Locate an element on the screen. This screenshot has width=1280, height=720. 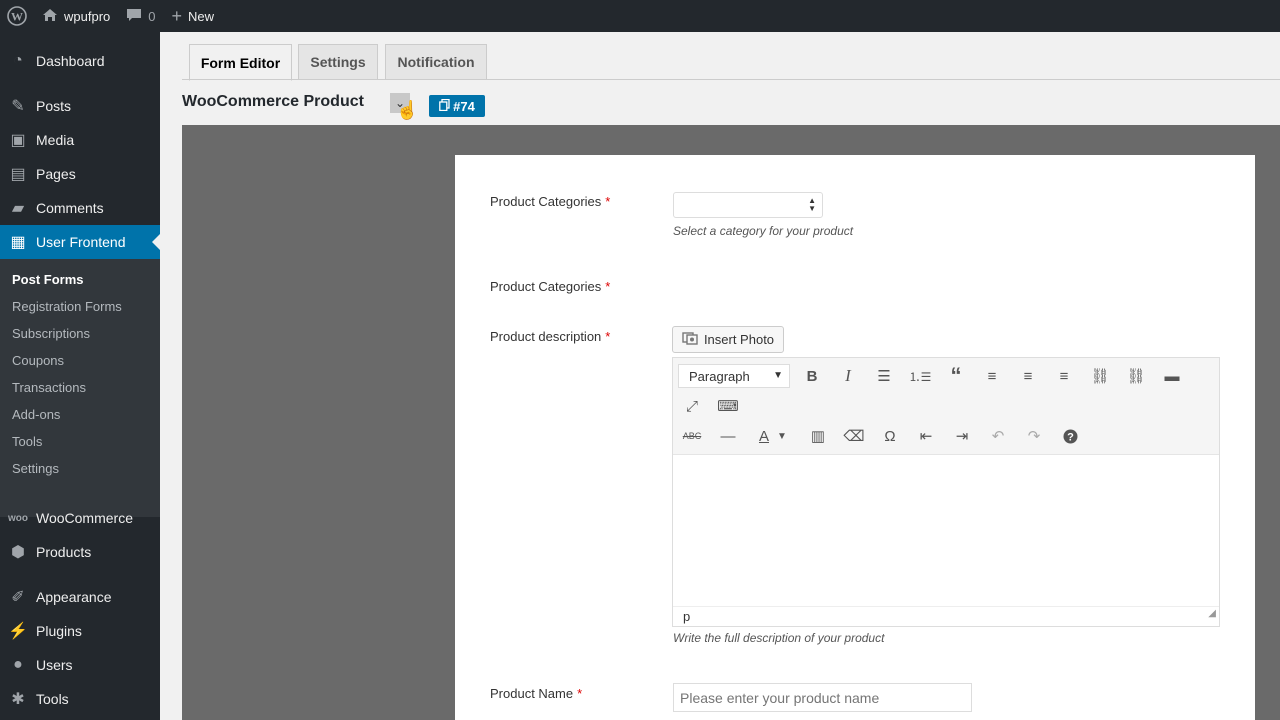
submenu-tools: Tools is located at coordinates (27, 441).